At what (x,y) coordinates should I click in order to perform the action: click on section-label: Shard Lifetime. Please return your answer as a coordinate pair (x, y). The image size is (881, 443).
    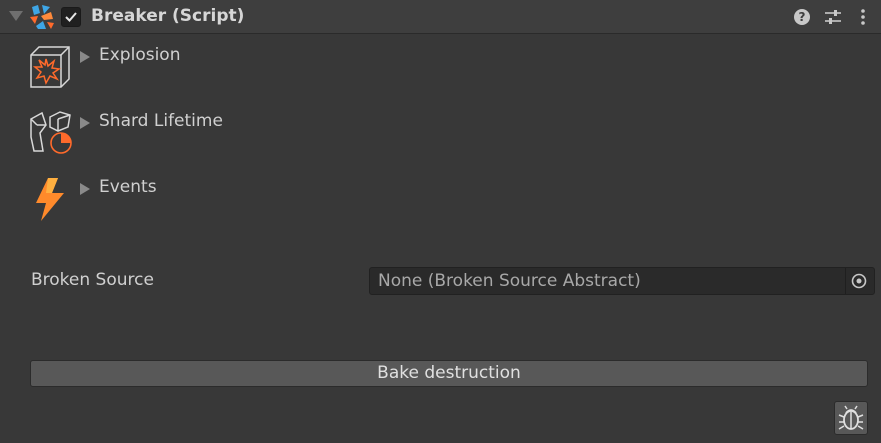
    Looking at the image, I should click on (161, 121).